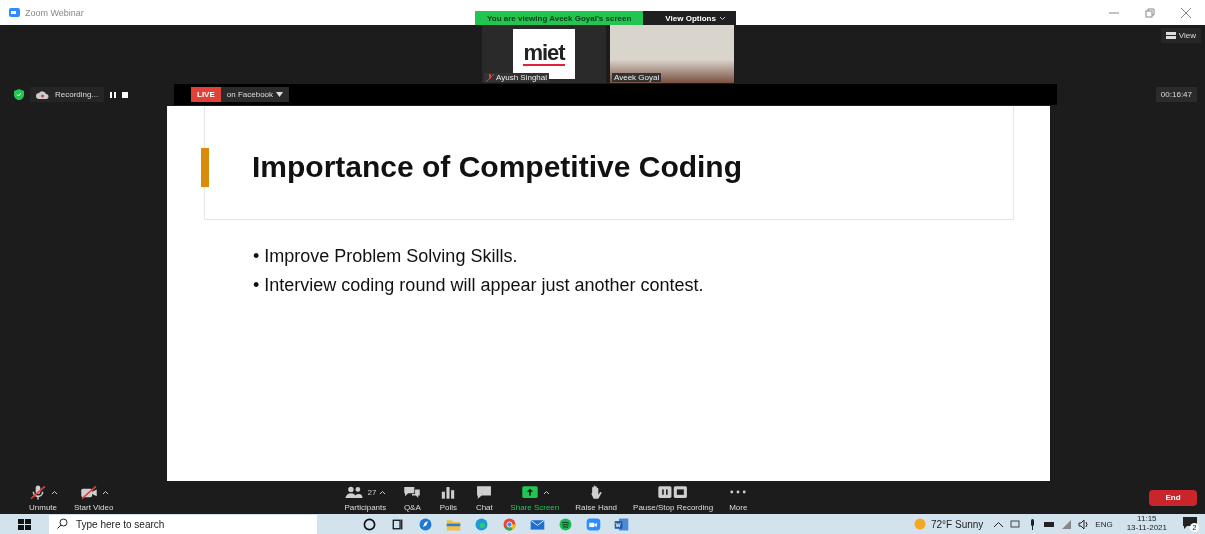 This screenshot has height=534, width=1205. What do you see at coordinates (637, 77) in the screenshot?
I see `participant-name: Aveek Goyal` at bounding box center [637, 77].